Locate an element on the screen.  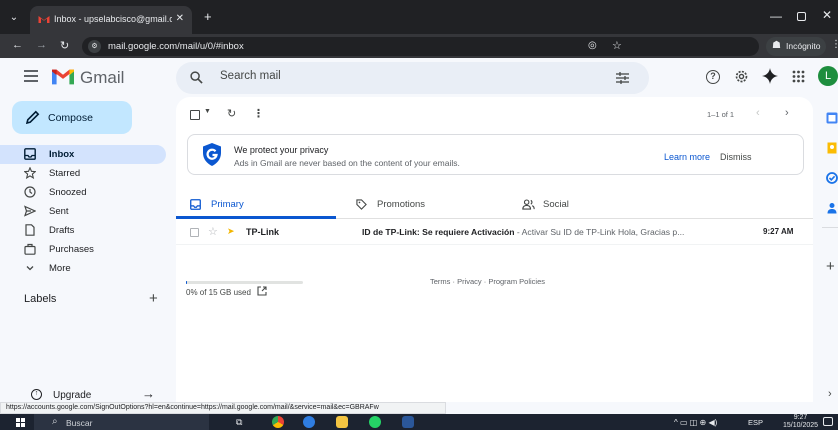
window-close-icon: ✕ is located at coordinates (827, 15).